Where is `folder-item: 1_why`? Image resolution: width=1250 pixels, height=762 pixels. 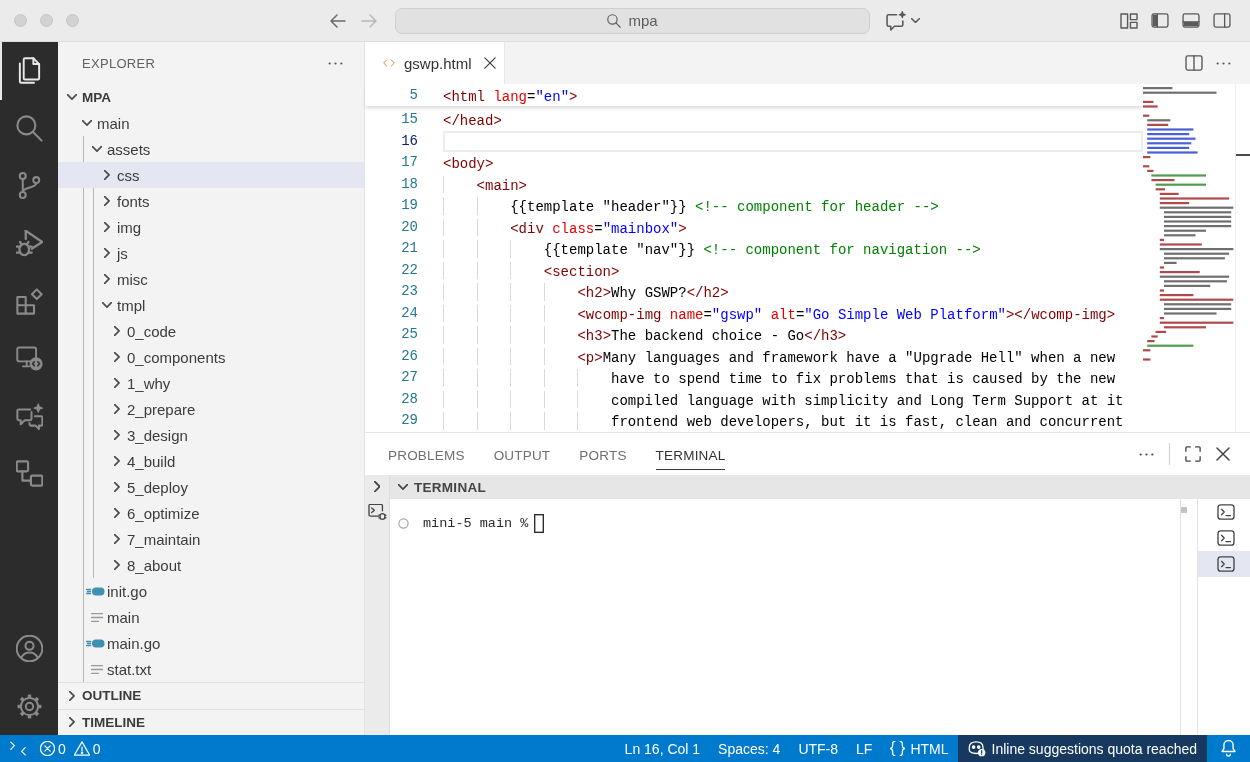 folder-item: 1_why is located at coordinates (211, 383).